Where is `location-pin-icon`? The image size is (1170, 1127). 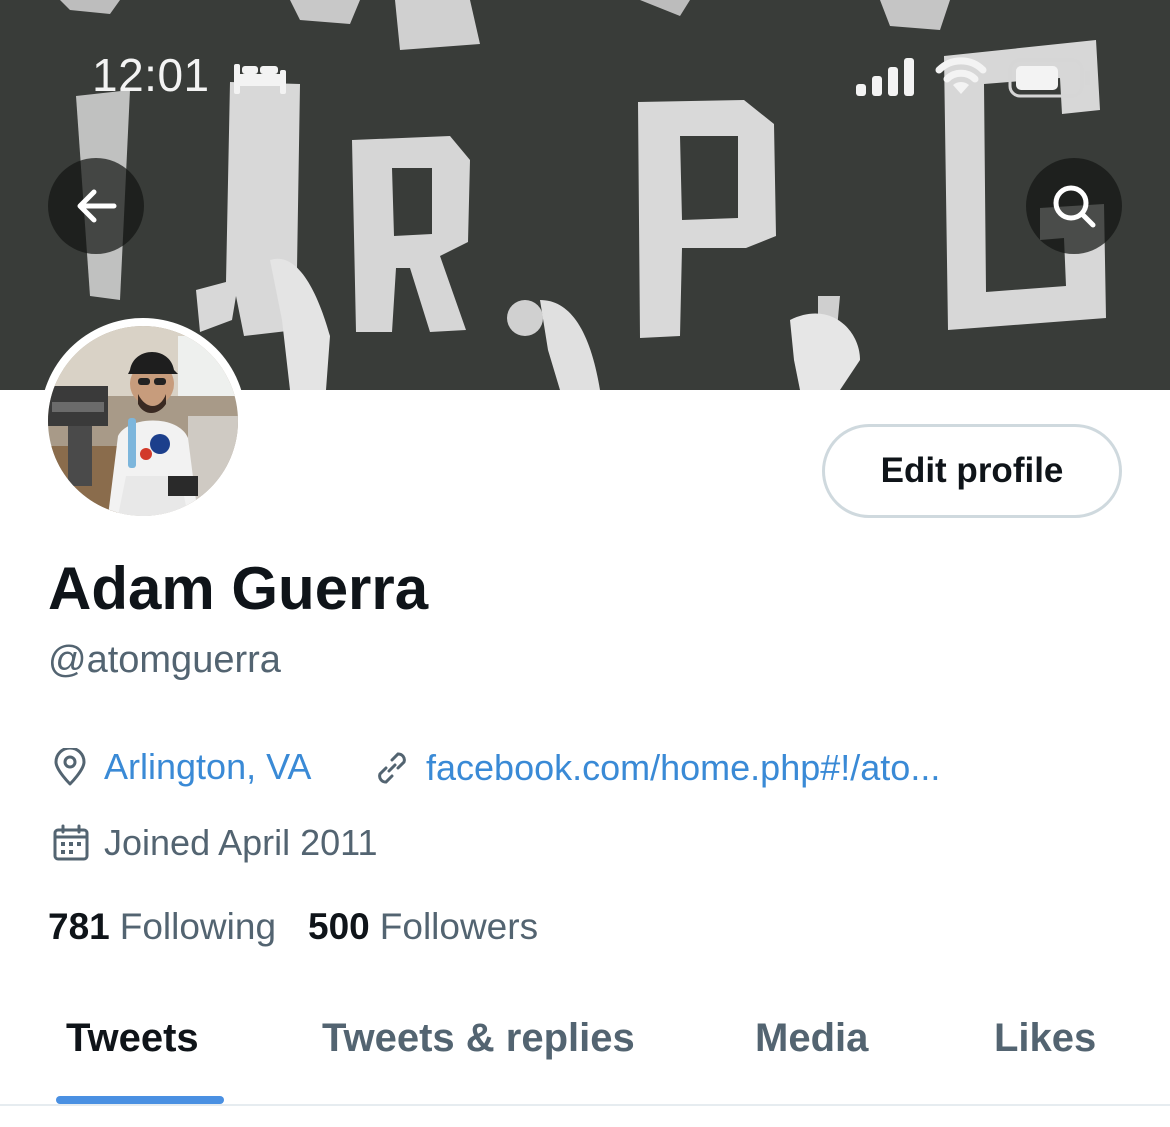
location-pin-icon is located at coordinates (70, 767).